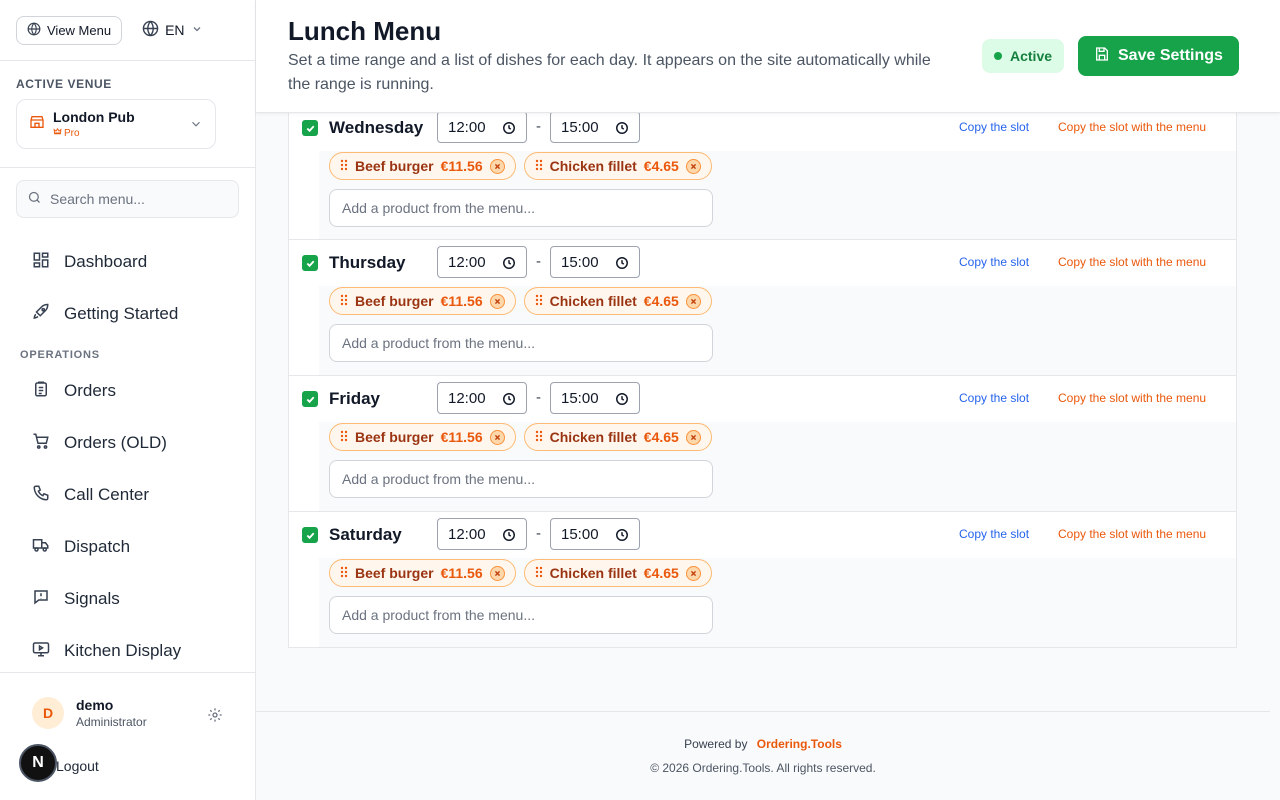 This screenshot has width=1280, height=800. What do you see at coordinates (127, 599) in the screenshot?
I see `sidebar-item-signals: Signals` at bounding box center [127, 599].